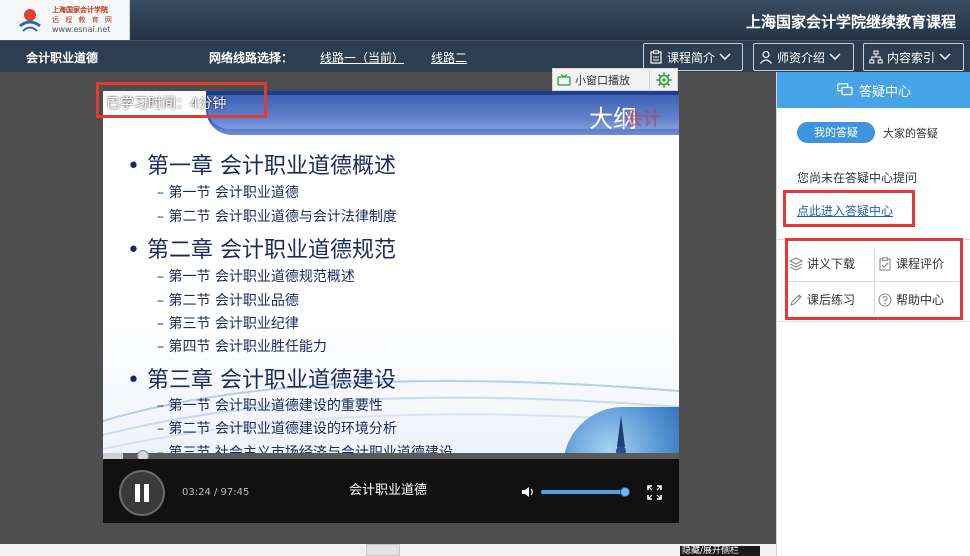 The height and width of the screenshot is (556, 970). What do you see at coordinates (649, 80) in the screenshot?
I see `mini-bar-divider` at bounding box center [649, 80].